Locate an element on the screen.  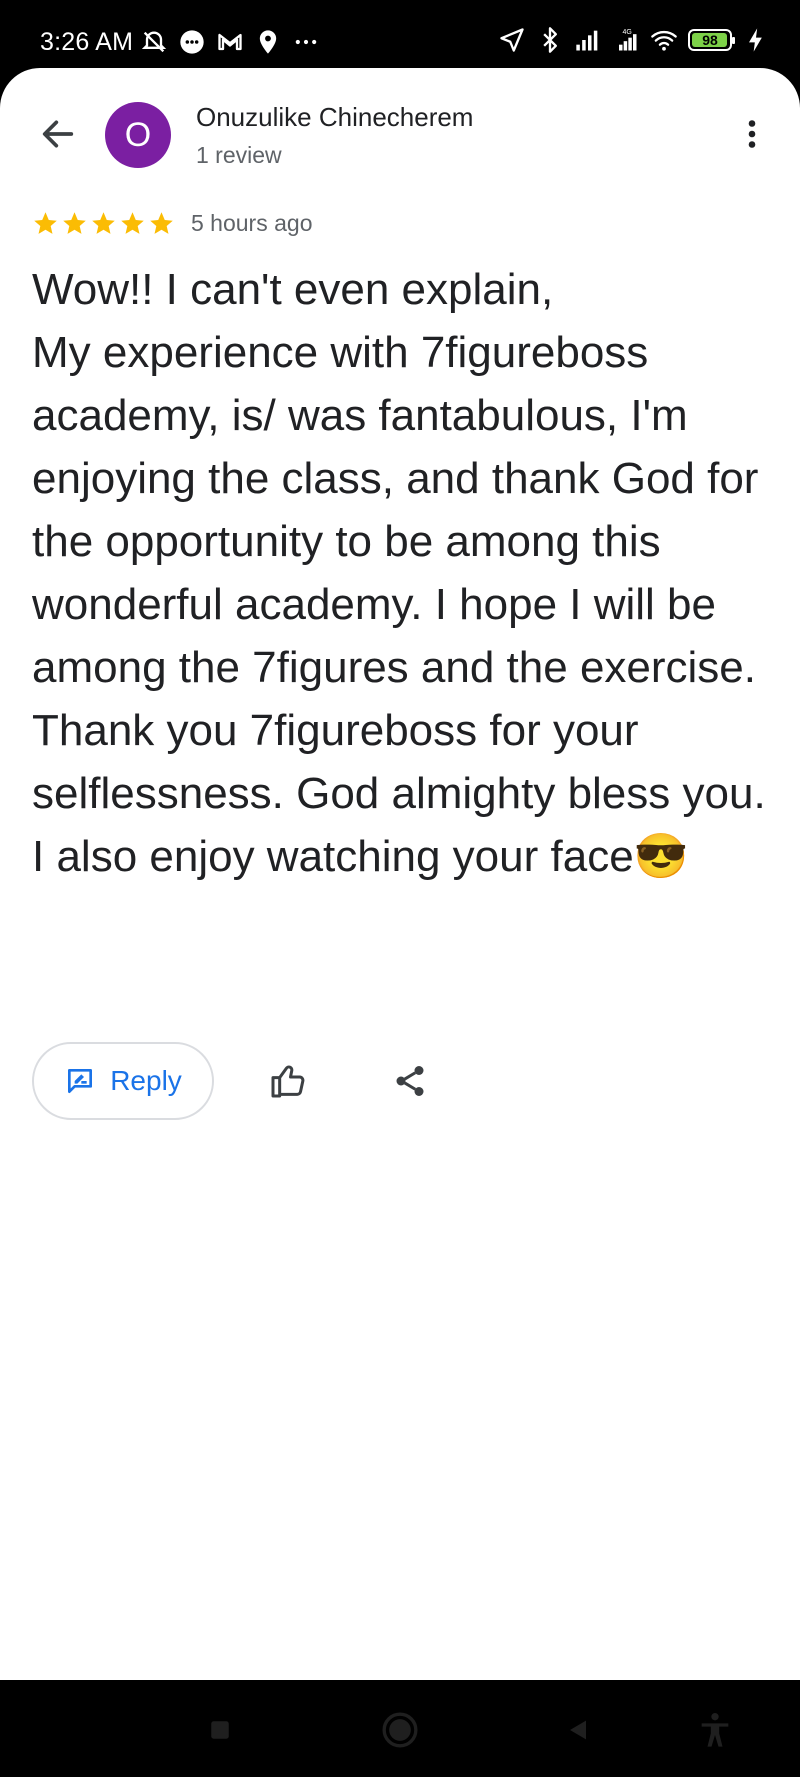
navigation-arrow-icon is located at coordinates (512, 40).